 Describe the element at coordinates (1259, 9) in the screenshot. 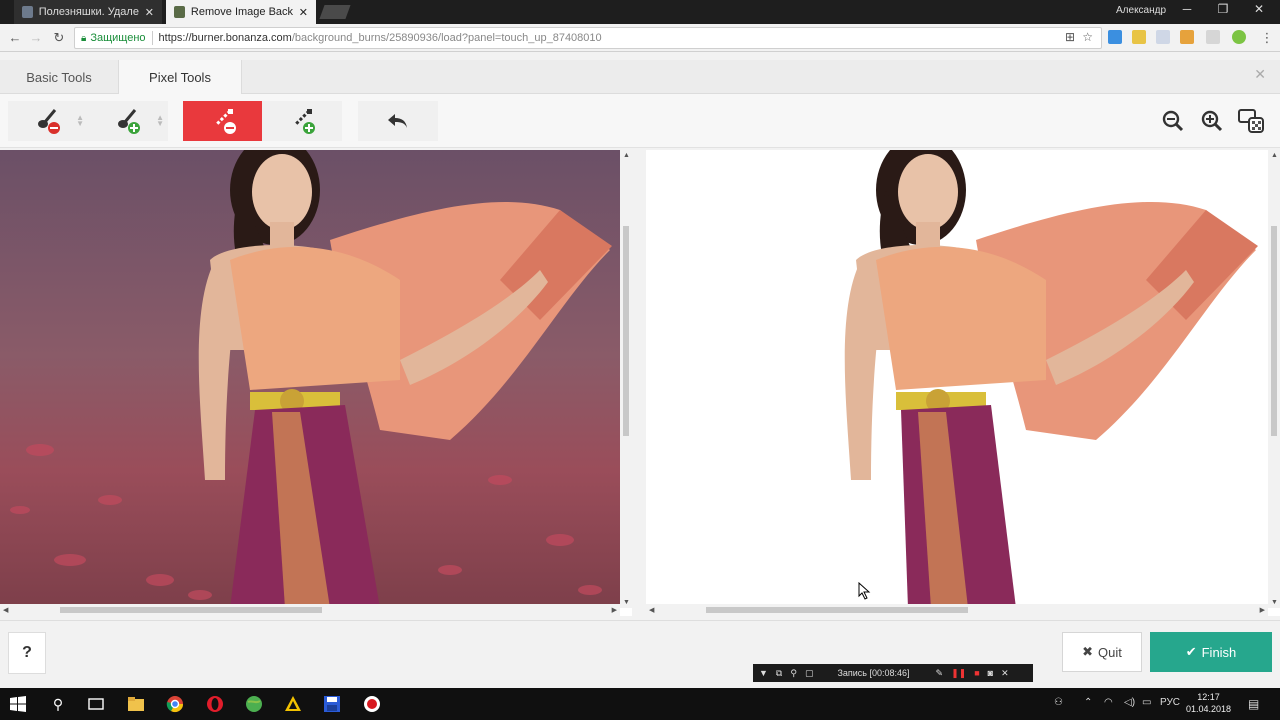

I see `window-close-icon: ✕` at that location.